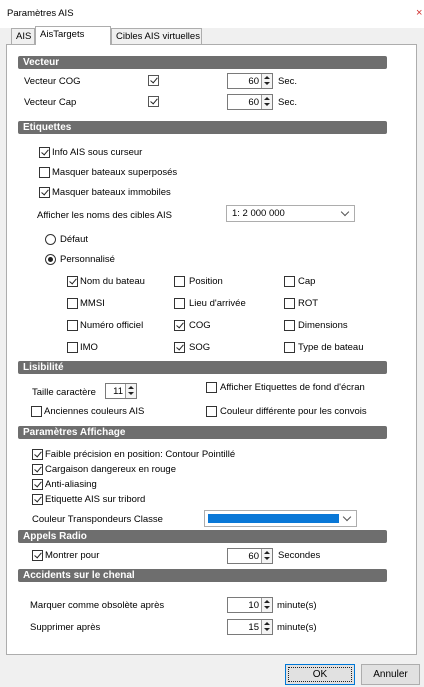  Describe the element at coordinates (37, 469) in the screenshot. I see `dangerous-cargo-checkbox` at that location.